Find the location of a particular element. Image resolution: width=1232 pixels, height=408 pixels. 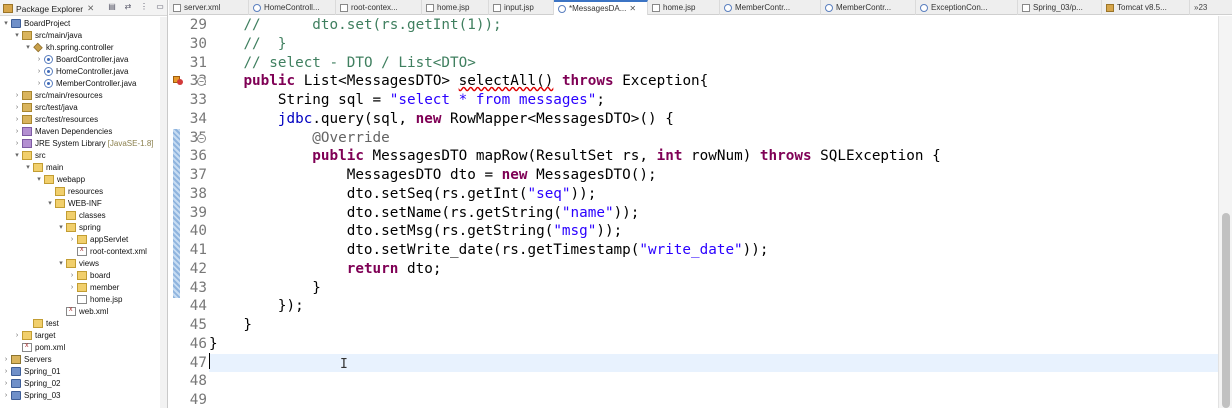

code-line: }); is located at coordinates (713, 306).